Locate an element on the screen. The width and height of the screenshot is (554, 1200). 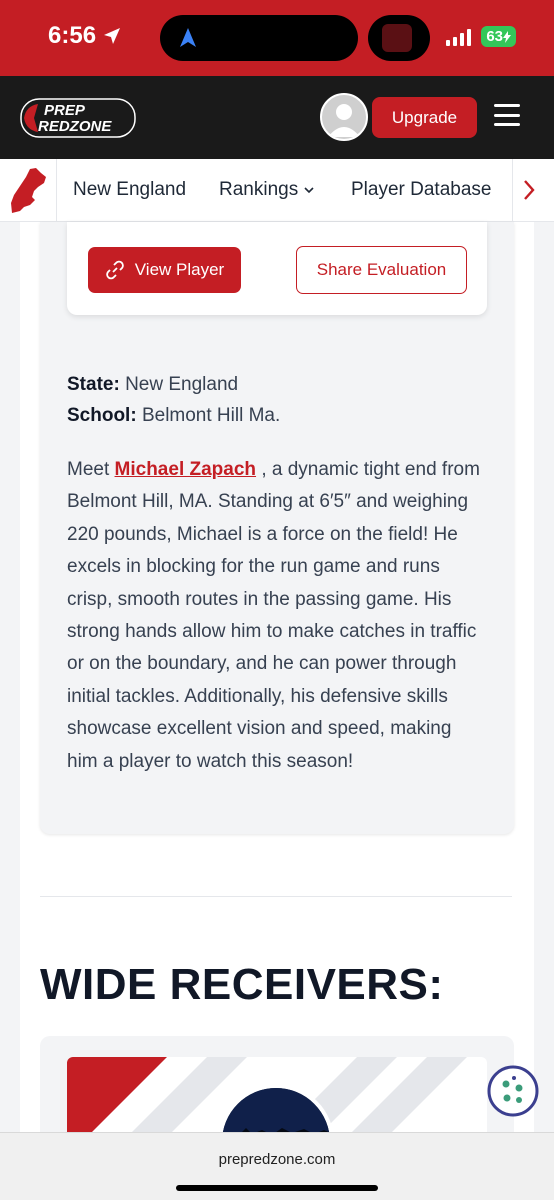
clock: 6:56 is located at coordinates (72, 35).